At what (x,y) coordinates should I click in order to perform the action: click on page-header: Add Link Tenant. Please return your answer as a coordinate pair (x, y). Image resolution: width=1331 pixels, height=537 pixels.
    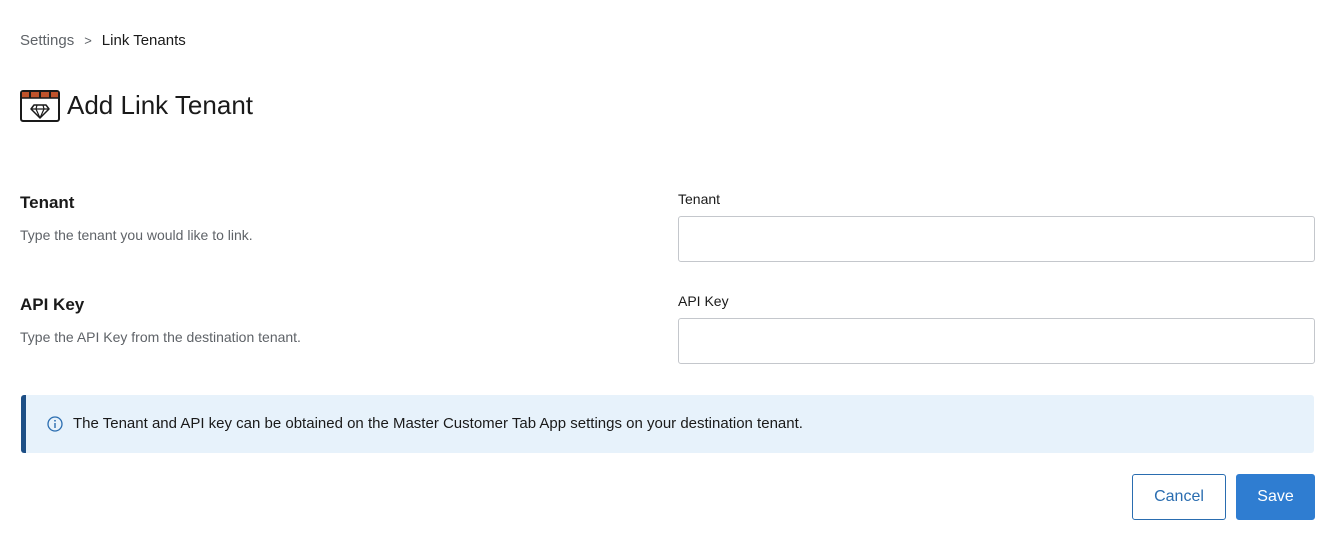
    Looking at the image, I should click on (136, 105).